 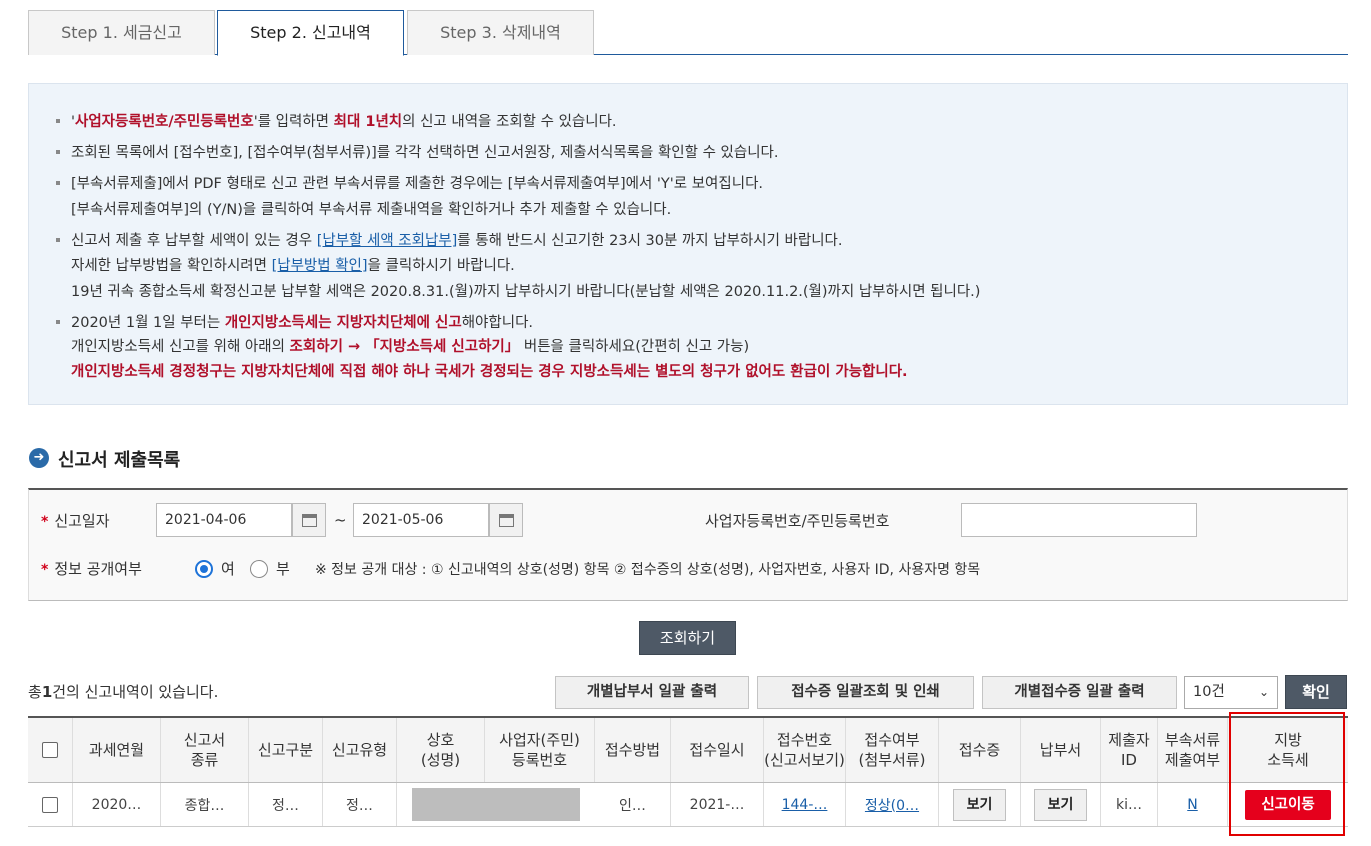 I want to click on row-select-cell, so click(x=50, y=804).